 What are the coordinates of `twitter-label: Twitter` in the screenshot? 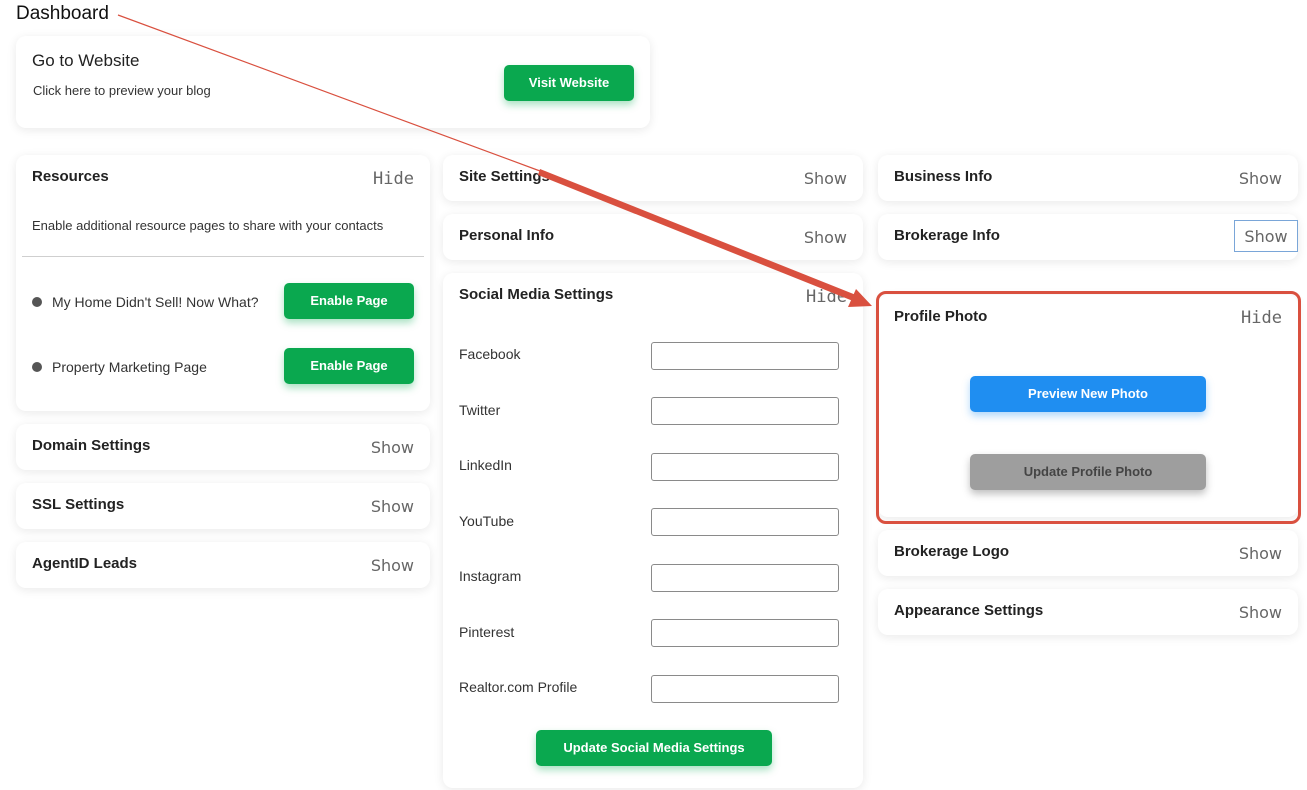 It's located at (480, 410).